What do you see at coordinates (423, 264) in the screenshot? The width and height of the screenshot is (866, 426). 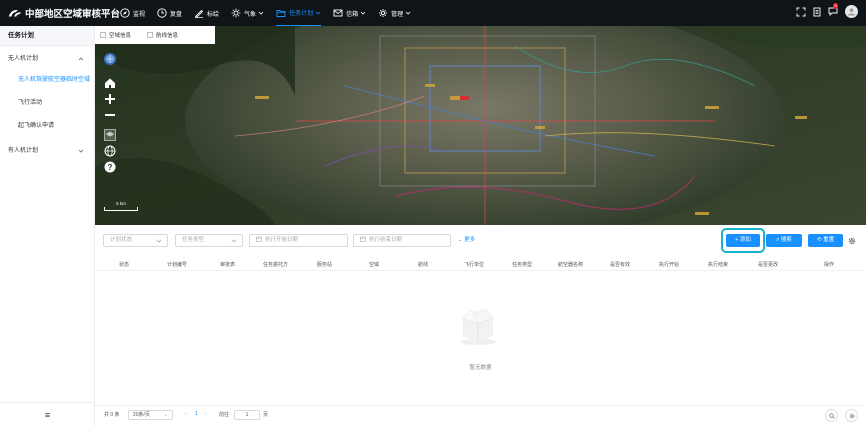 I see `col-route: 航线` at bounding box center [423, 264].